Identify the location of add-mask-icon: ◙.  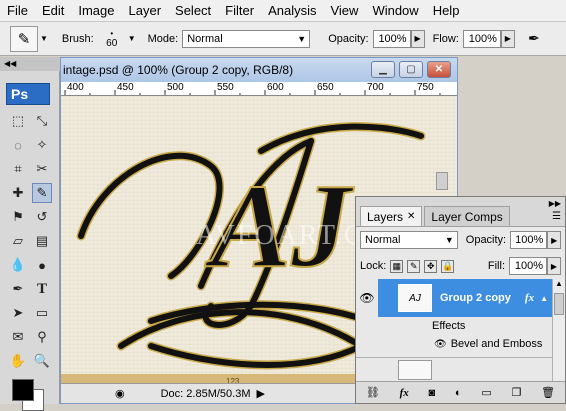
(432, 393).